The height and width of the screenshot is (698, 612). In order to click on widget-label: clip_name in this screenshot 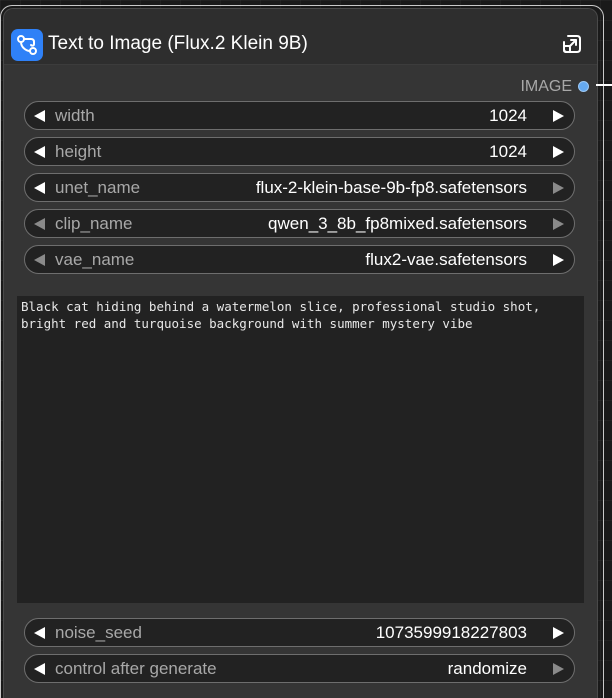, I will do `click(94, 223)`.